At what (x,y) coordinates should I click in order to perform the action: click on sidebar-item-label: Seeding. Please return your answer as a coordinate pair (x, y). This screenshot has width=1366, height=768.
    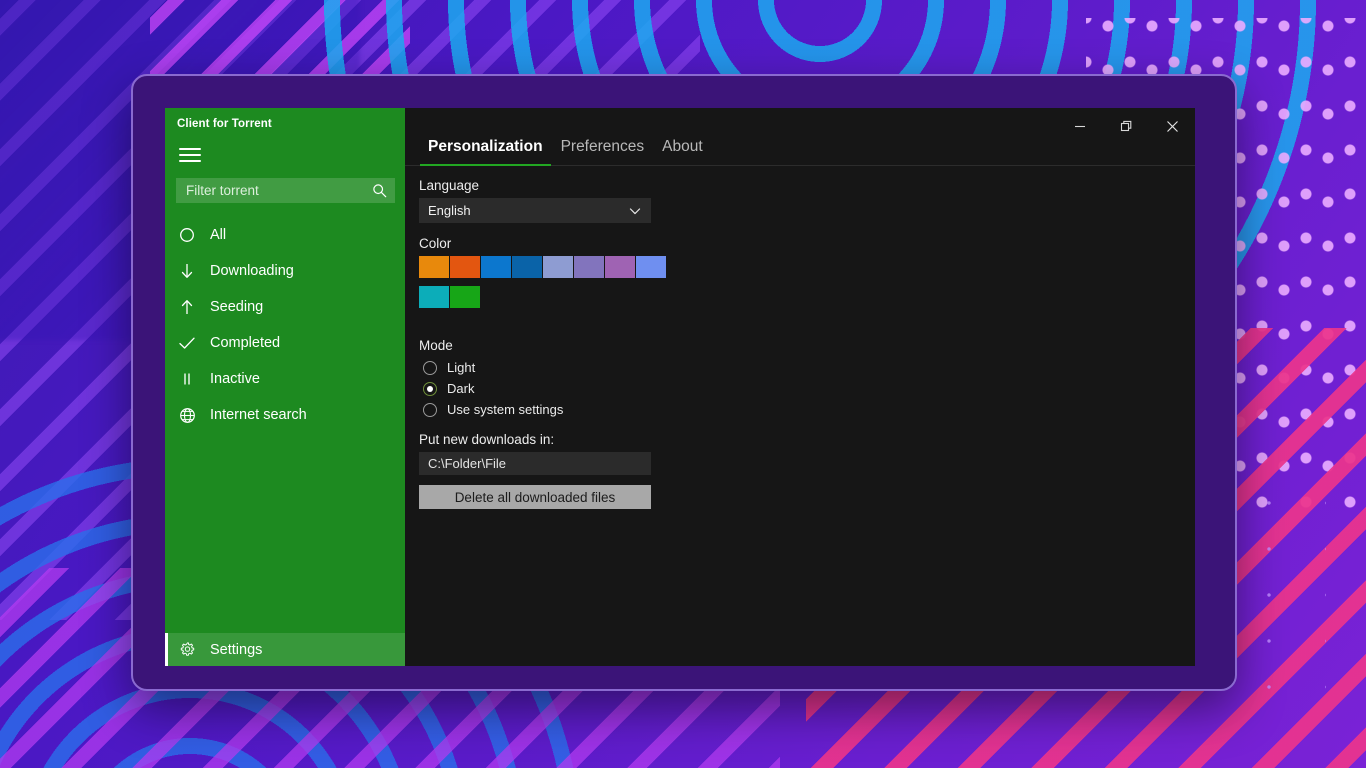
    Looking at the image, I should click on (237, 306).